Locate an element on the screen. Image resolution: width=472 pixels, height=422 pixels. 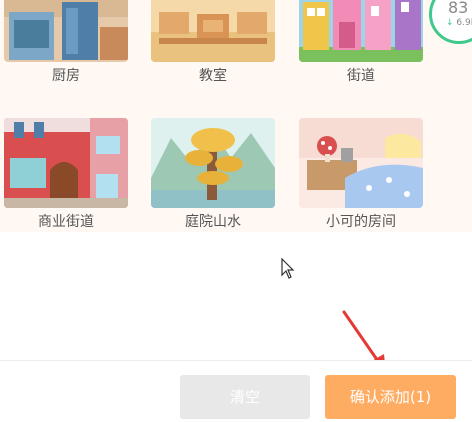
scene-thumb-courtyard is located at coordinates (213, 163).